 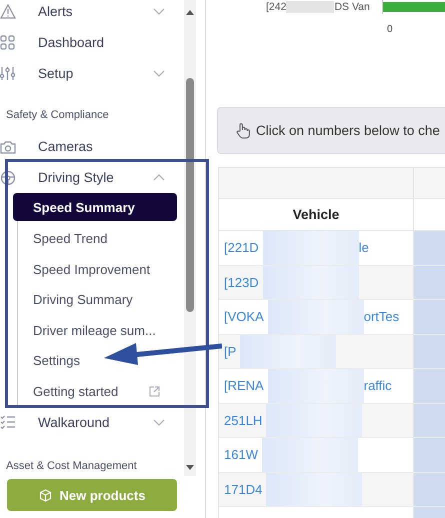 I want to click on nav-label: Cameras, so click(x=66, y=146).